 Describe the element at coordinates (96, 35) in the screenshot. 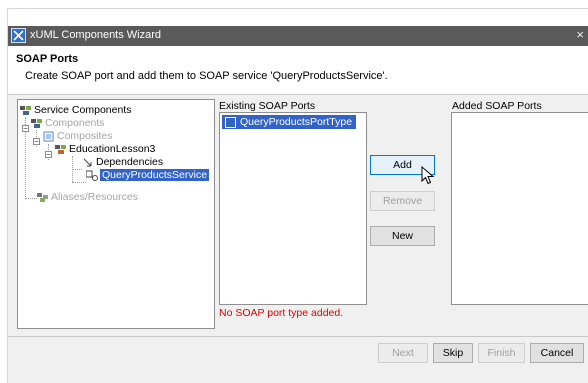

I see `window-title: xUML Components Wizard` at that location.